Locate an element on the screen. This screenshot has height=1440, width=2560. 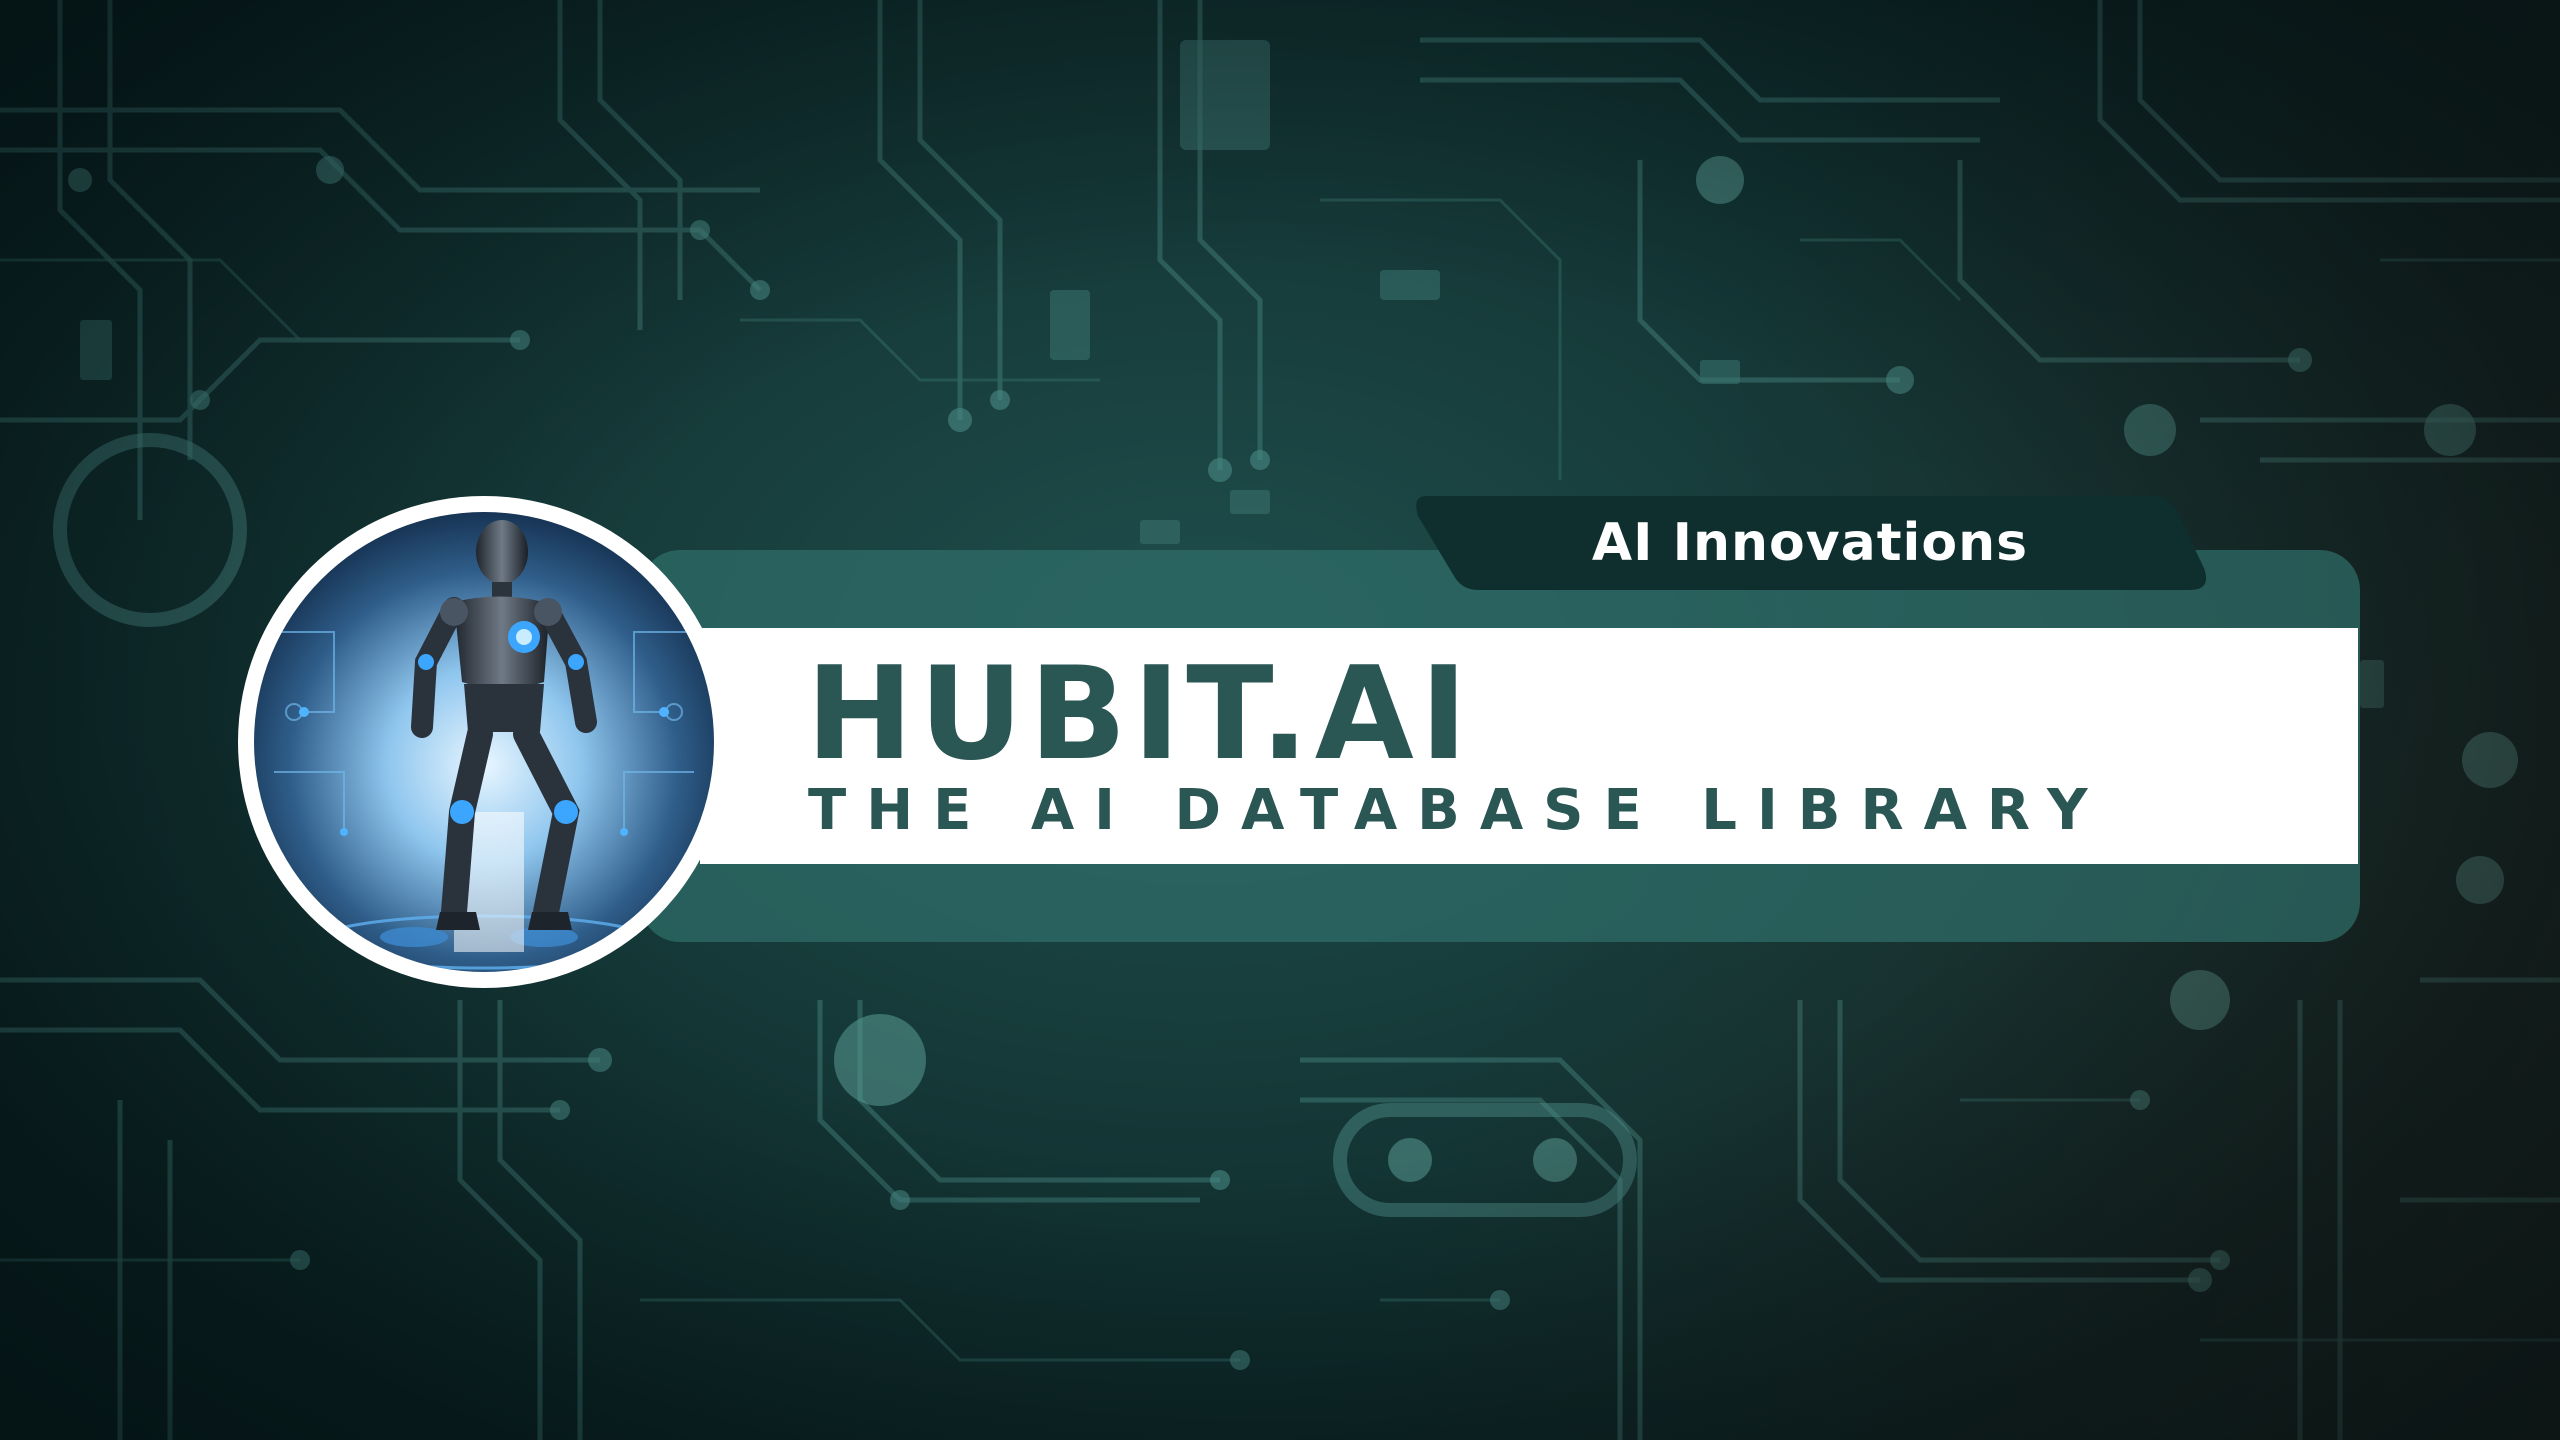
category-tag-label: AI Innovations is located at coordinates (1810, 543).